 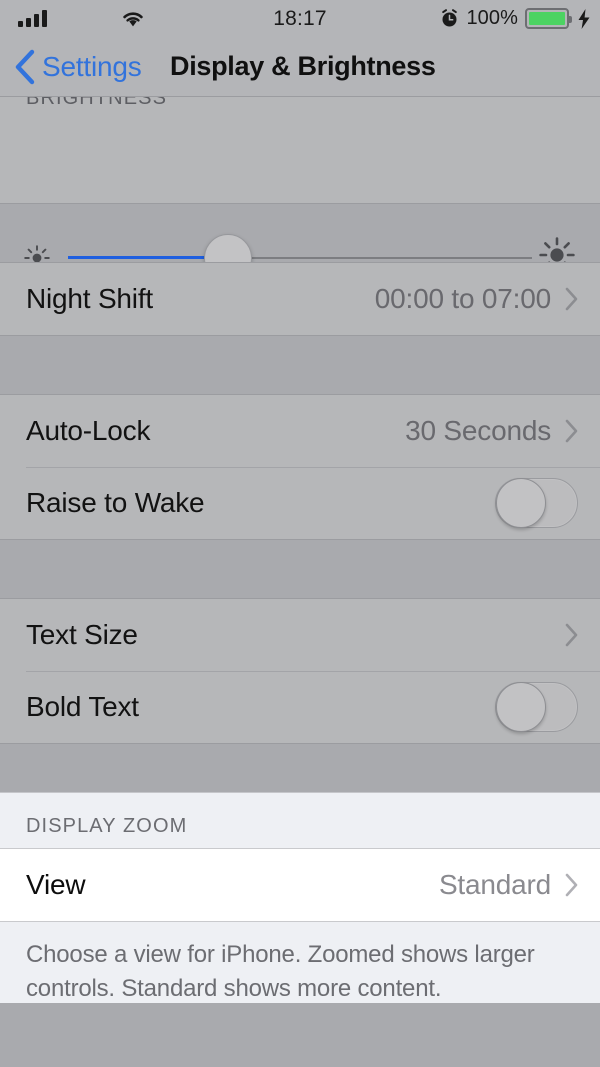 What do you see at coordinates (300, 431) in the screenshot?
I see `row-auto-lock: Auto-Lock 30 Seconds` at bounding box center [300, 431].